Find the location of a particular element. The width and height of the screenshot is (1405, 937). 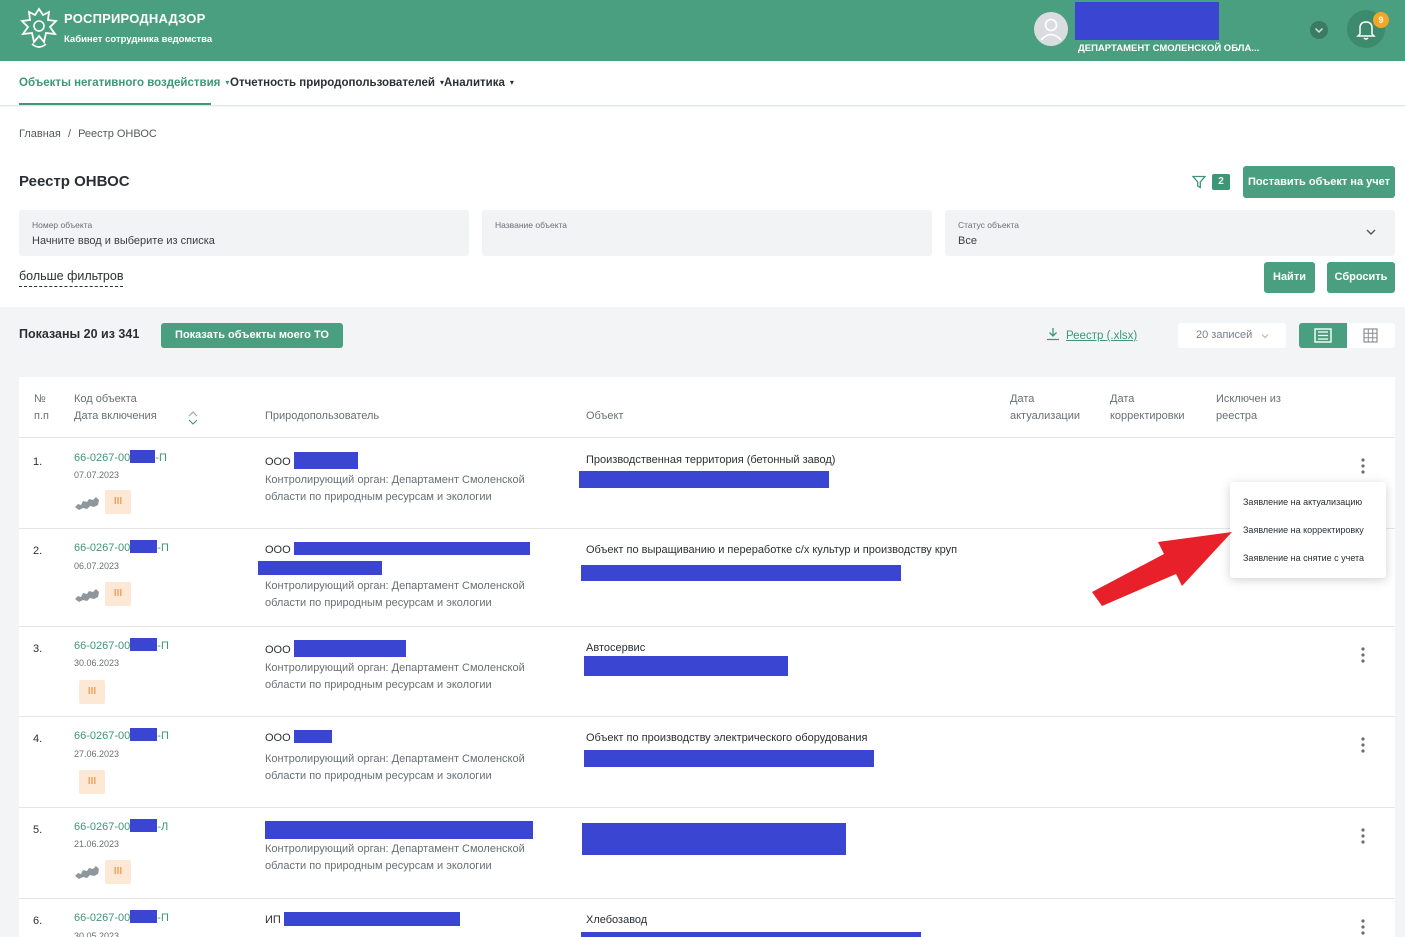

column-header-code: Код объекта Дата включения is located at coordinates (115, 408).